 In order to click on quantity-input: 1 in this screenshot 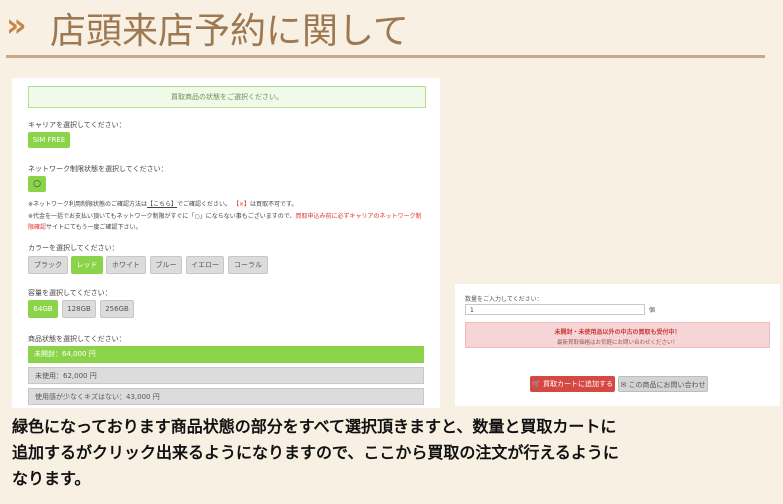, I will do `click(555, 309)`.